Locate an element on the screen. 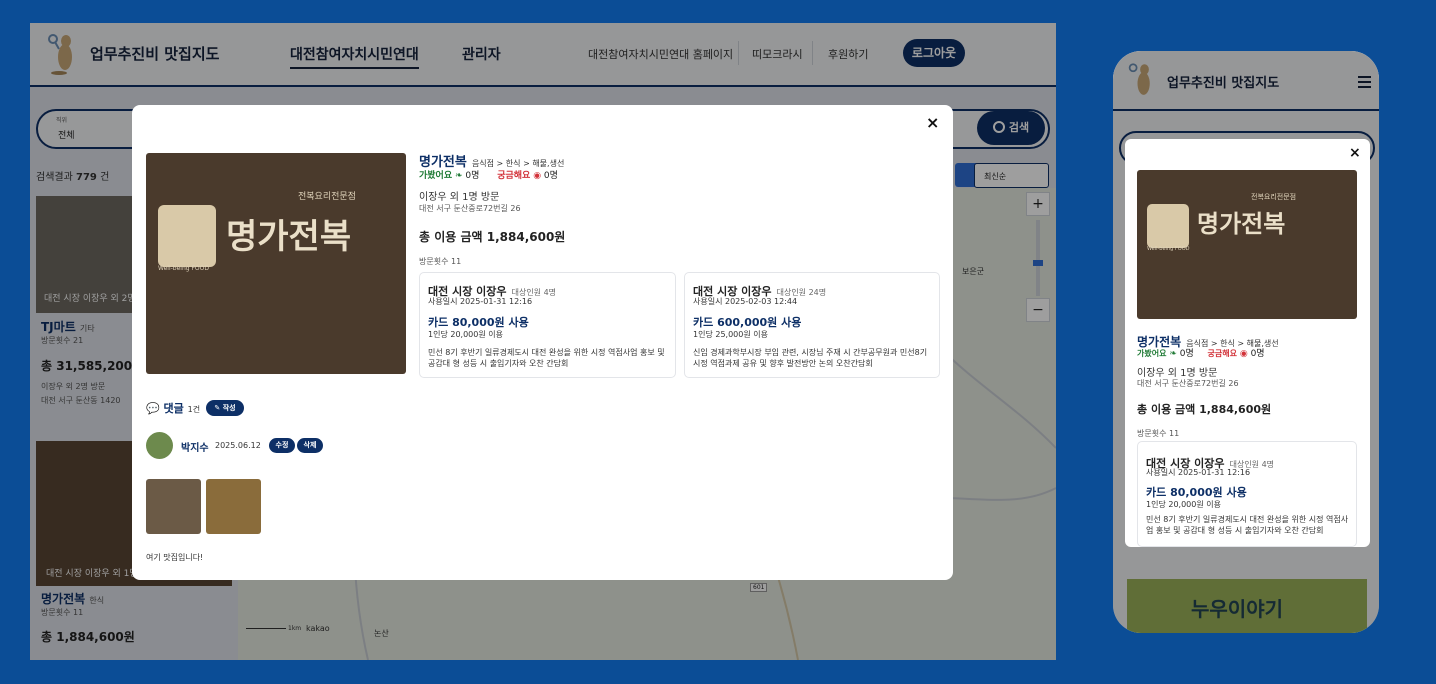  comment-icon: 💬 is located at coordinates (153, 408).